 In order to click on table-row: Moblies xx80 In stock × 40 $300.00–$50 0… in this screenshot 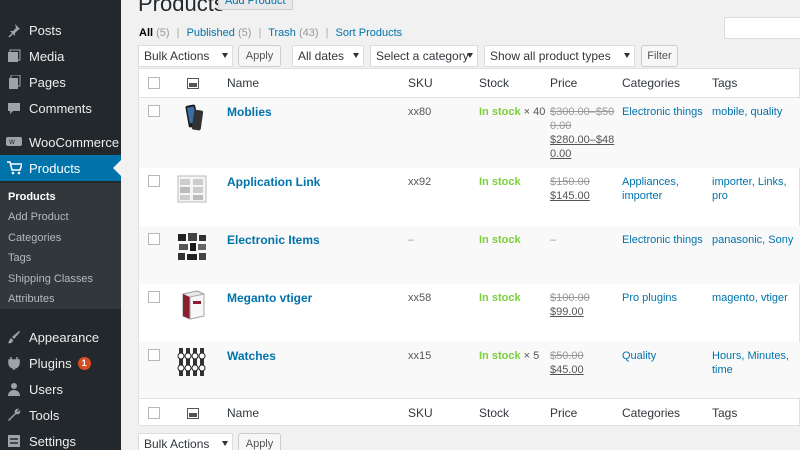, I will do `click(469, 133)`.